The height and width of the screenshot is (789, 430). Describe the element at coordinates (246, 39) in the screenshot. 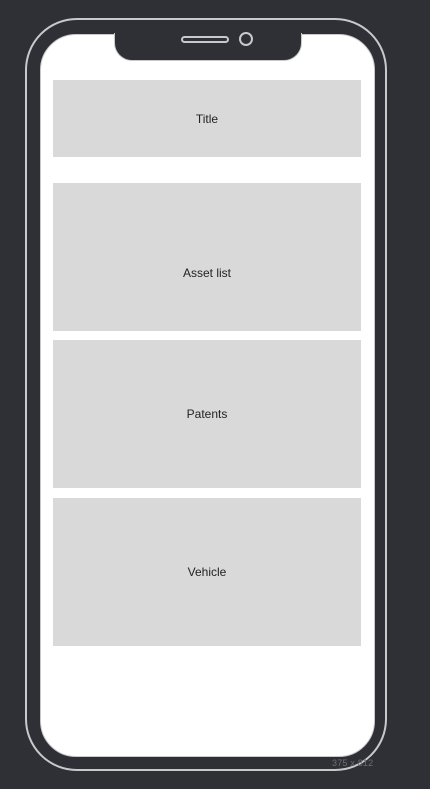

I see `camera-icon` at that location.